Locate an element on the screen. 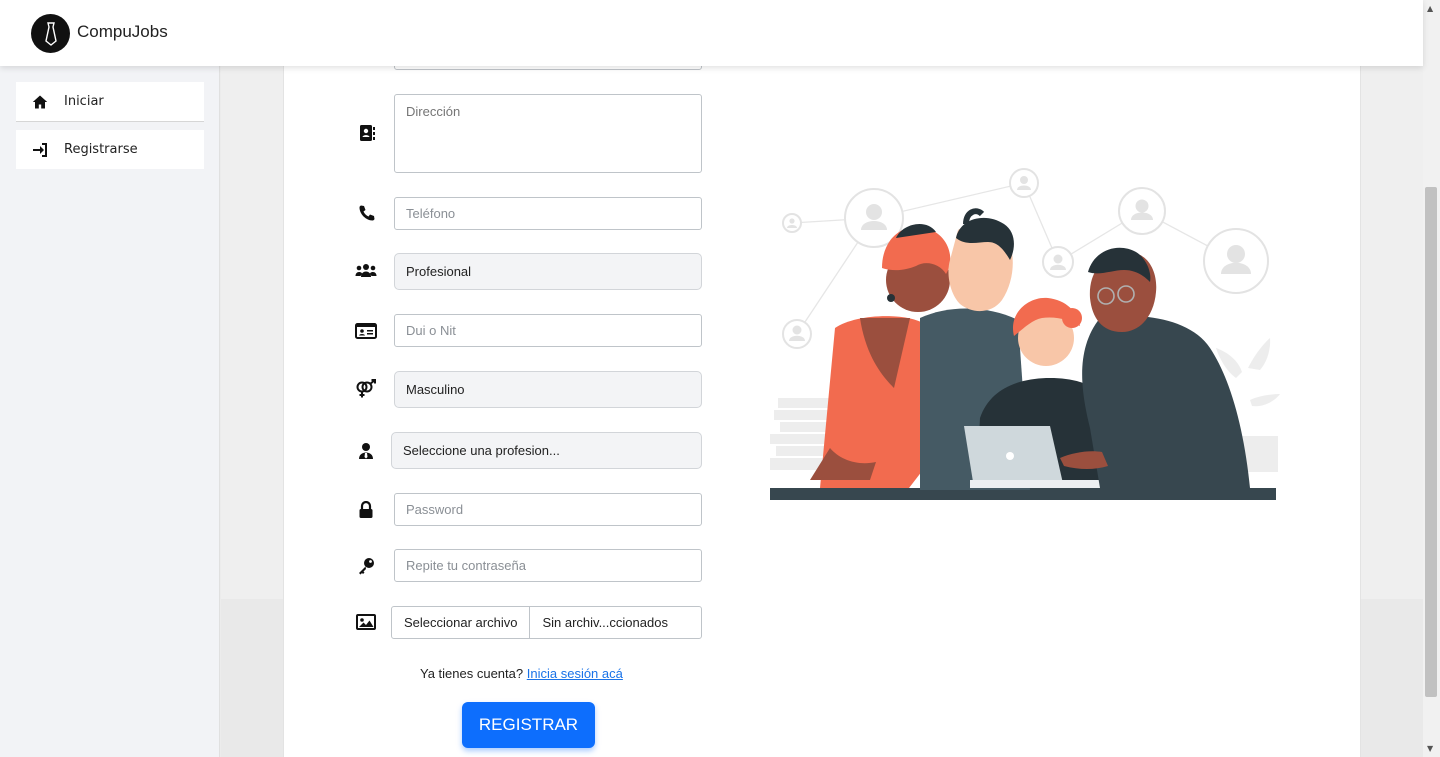 This screenshot has height=757, width=1440. sign-in-icon is located at coordinates (40, 150).